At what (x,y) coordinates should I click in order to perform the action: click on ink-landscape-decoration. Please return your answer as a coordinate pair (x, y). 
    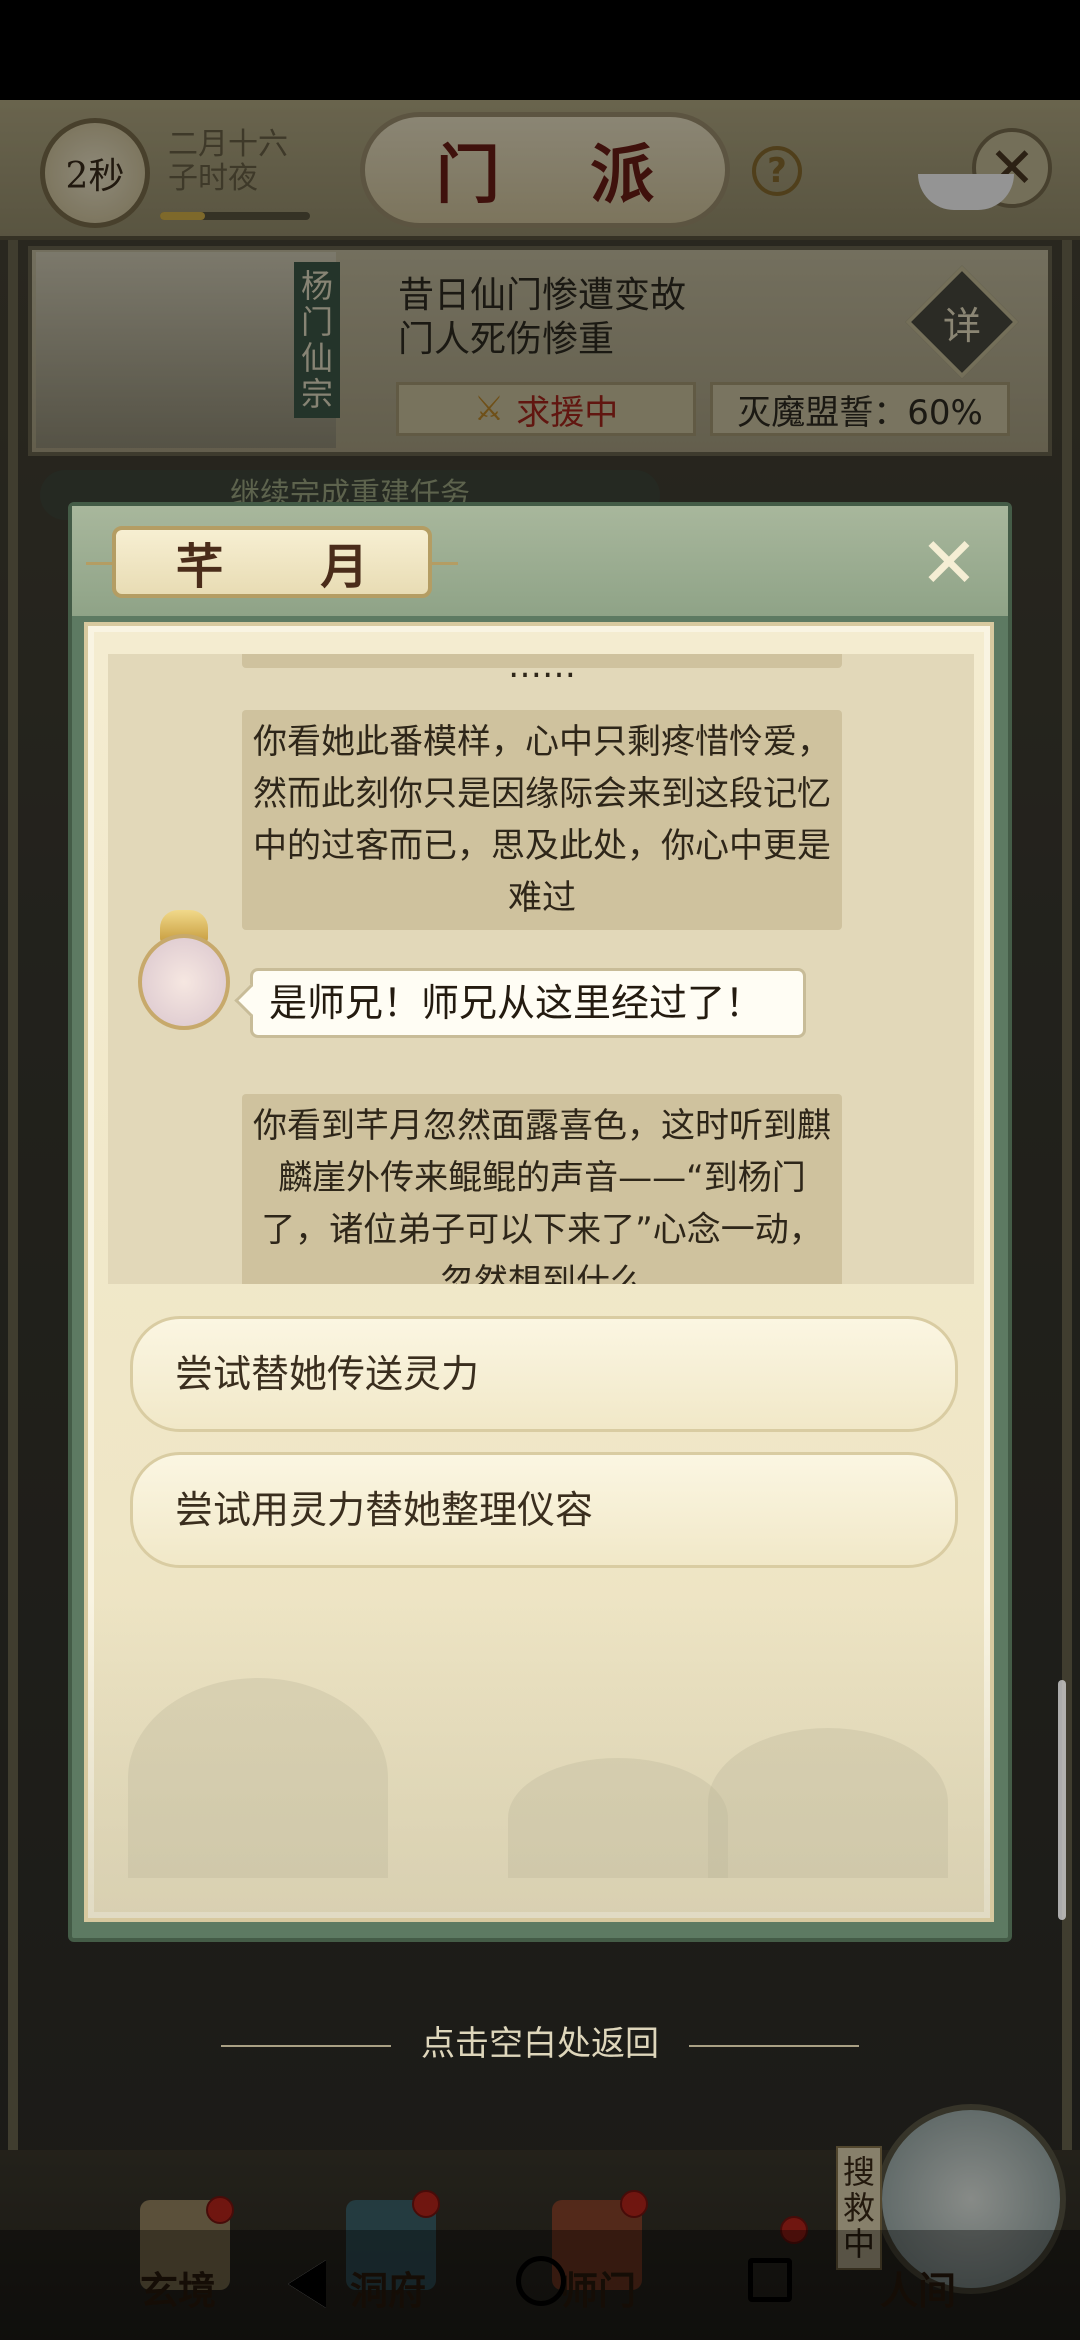
    Looking at the image, I should click on (539, 1758).